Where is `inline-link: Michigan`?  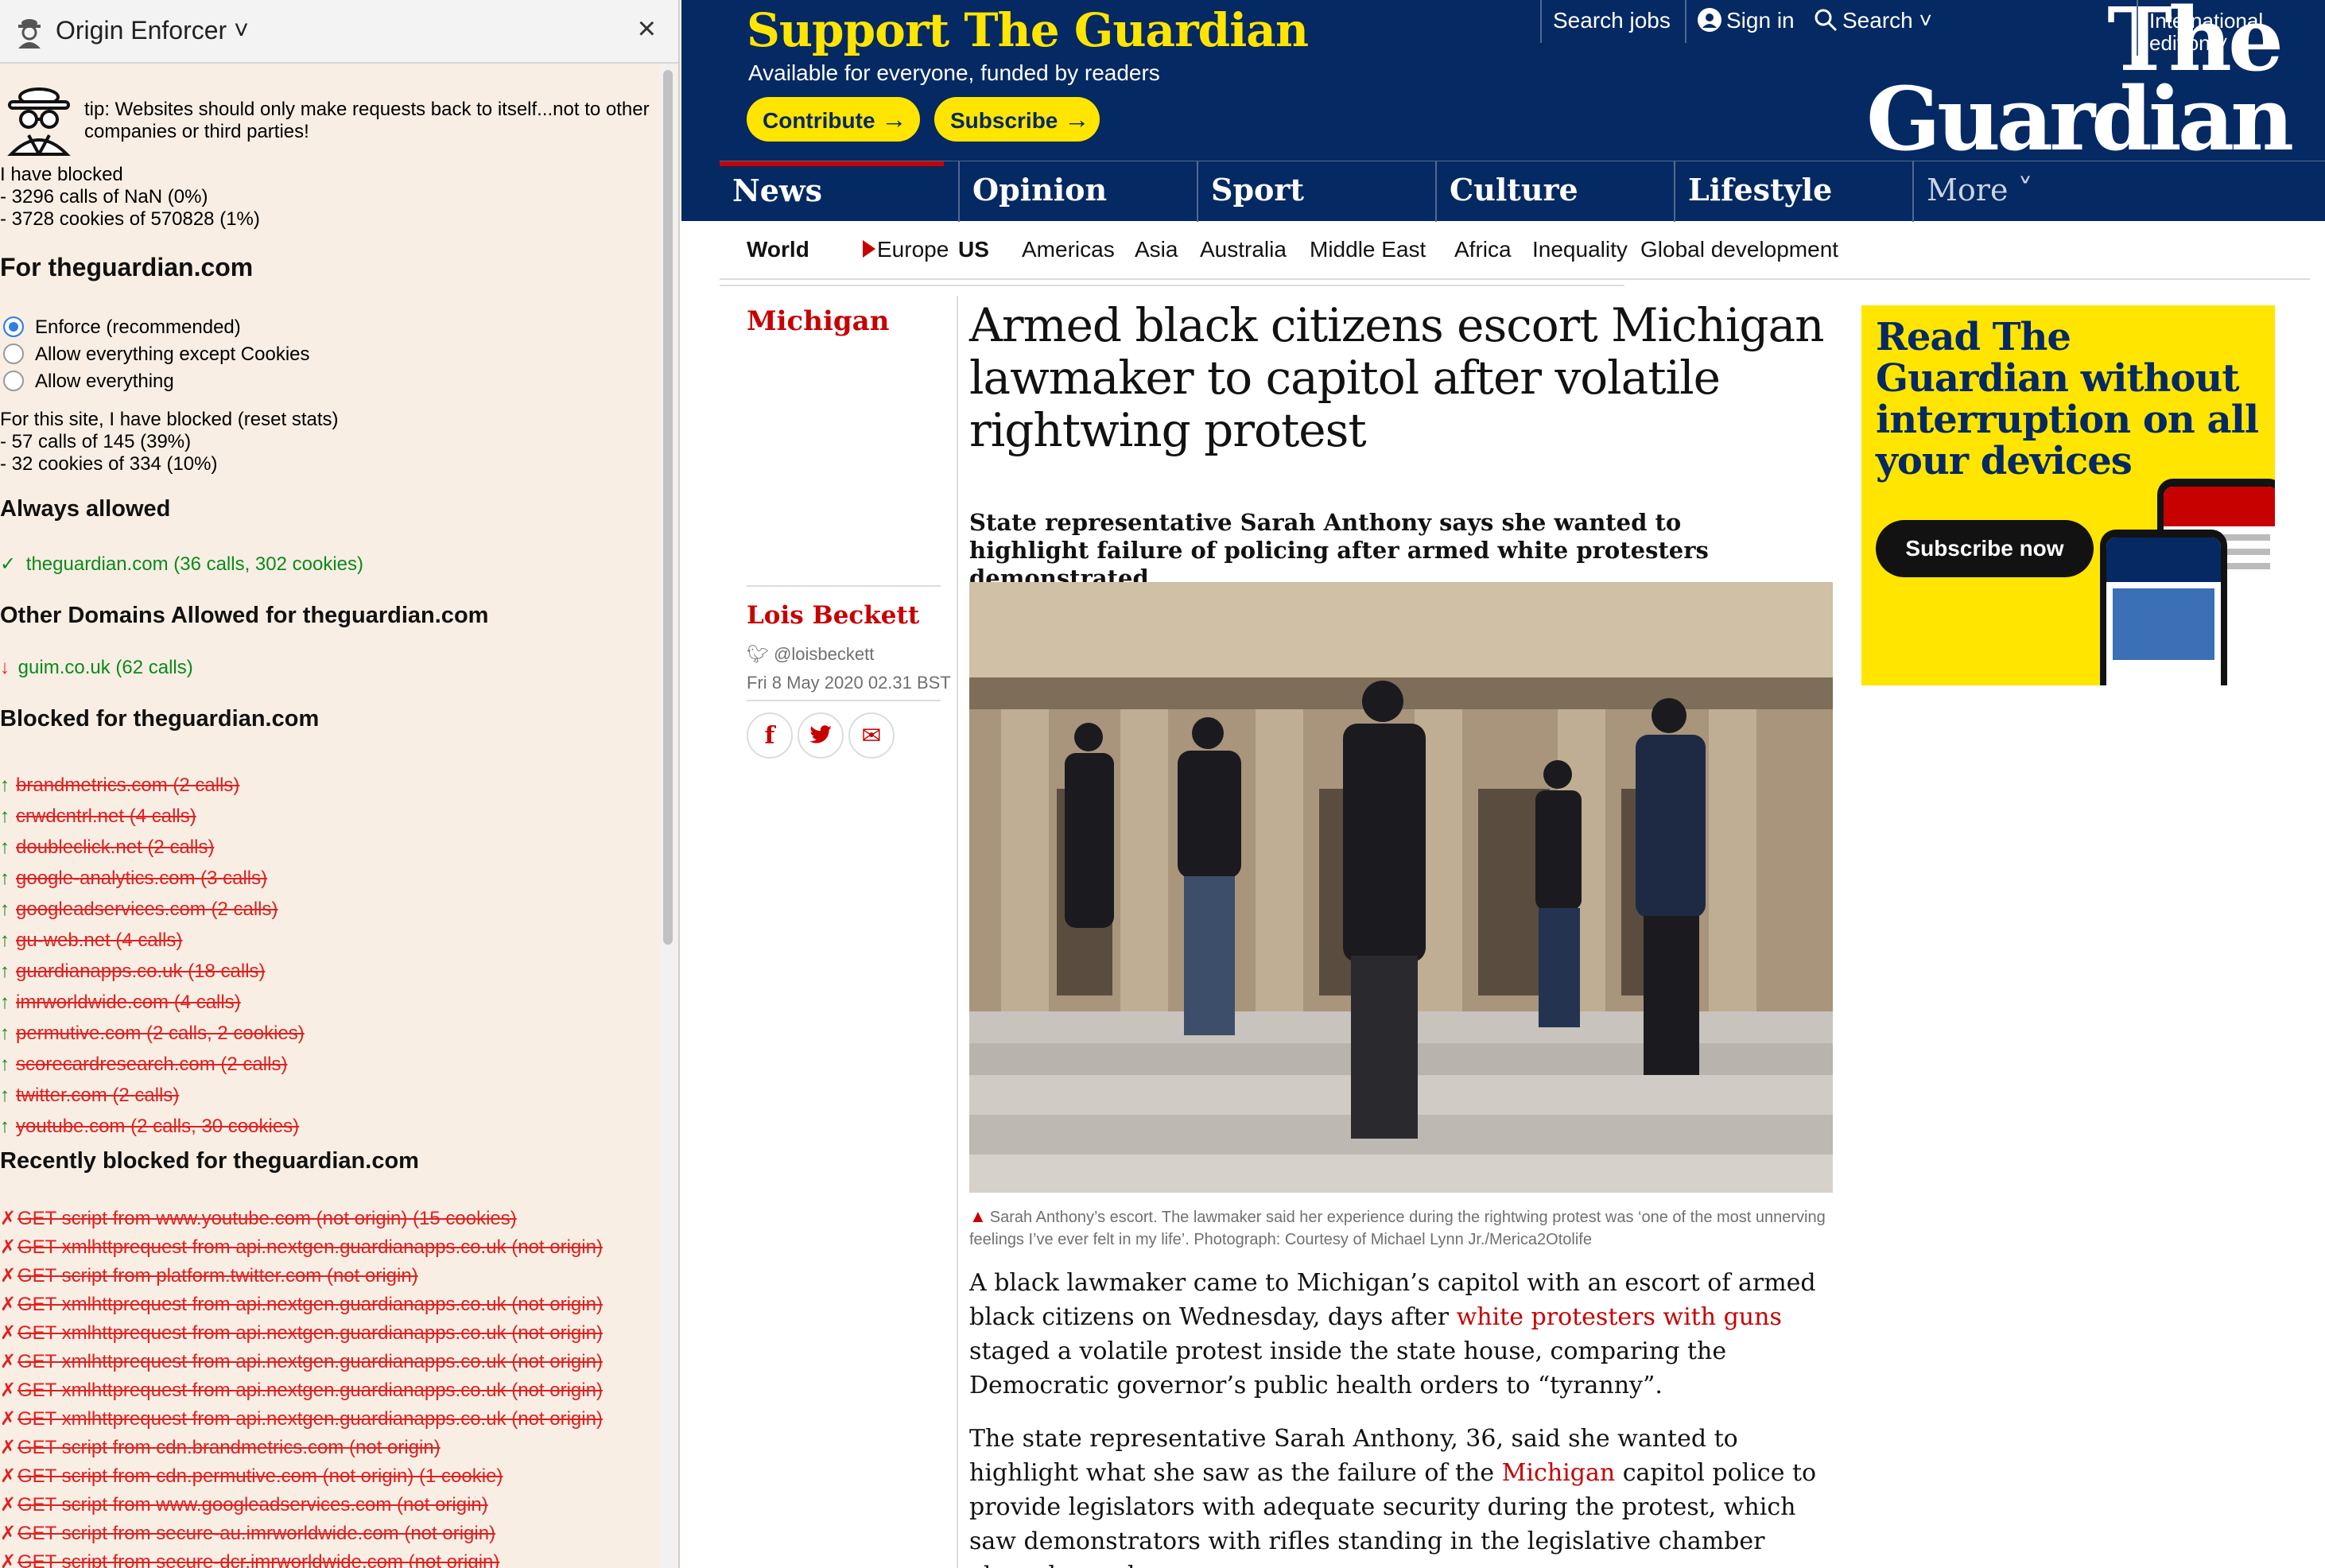 inline-link: Michigan is located at coordinates (1558, 1473).